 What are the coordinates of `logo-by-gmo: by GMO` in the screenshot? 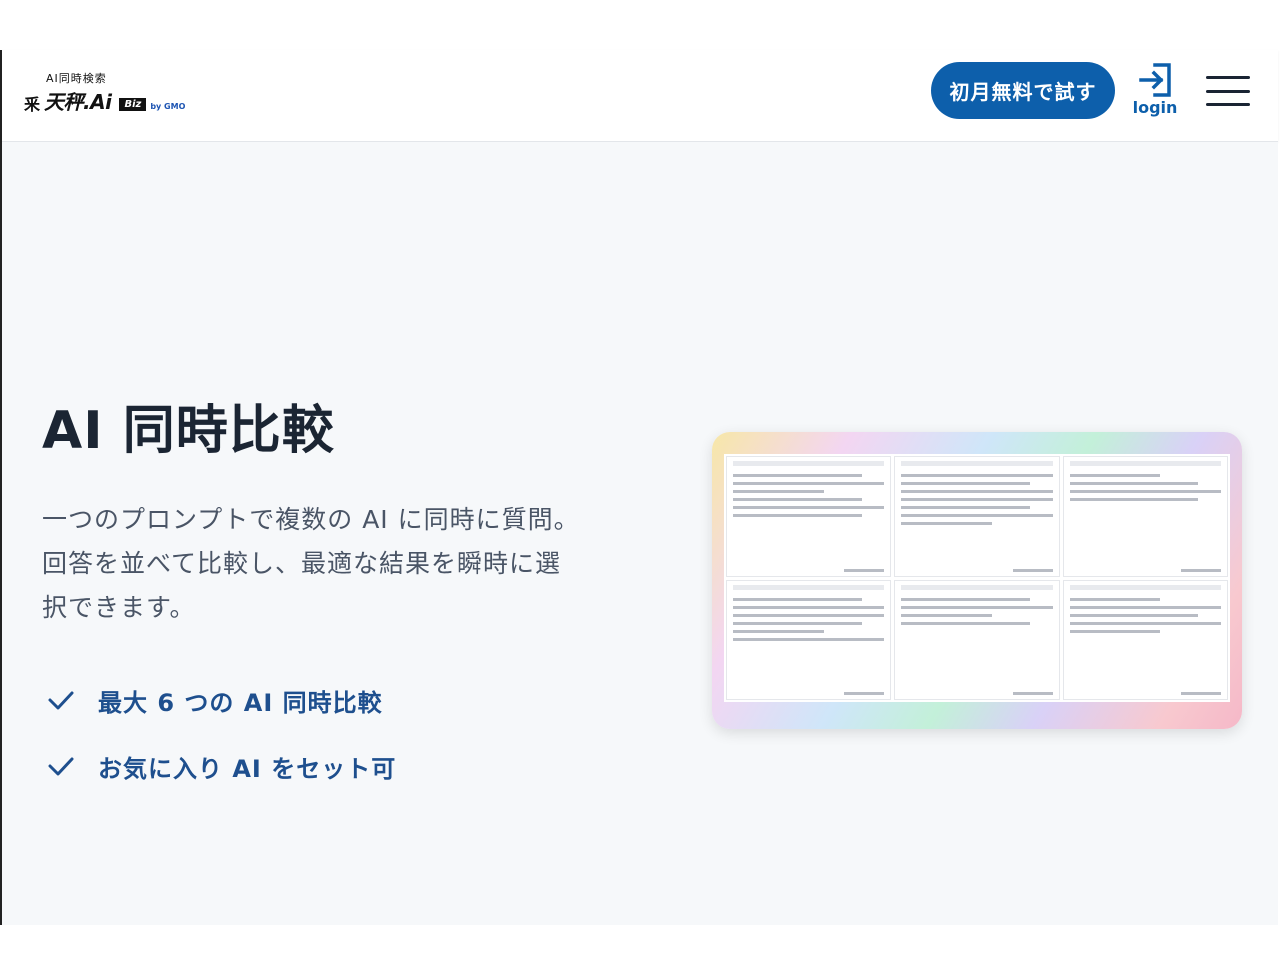 It's located at (168, 106).